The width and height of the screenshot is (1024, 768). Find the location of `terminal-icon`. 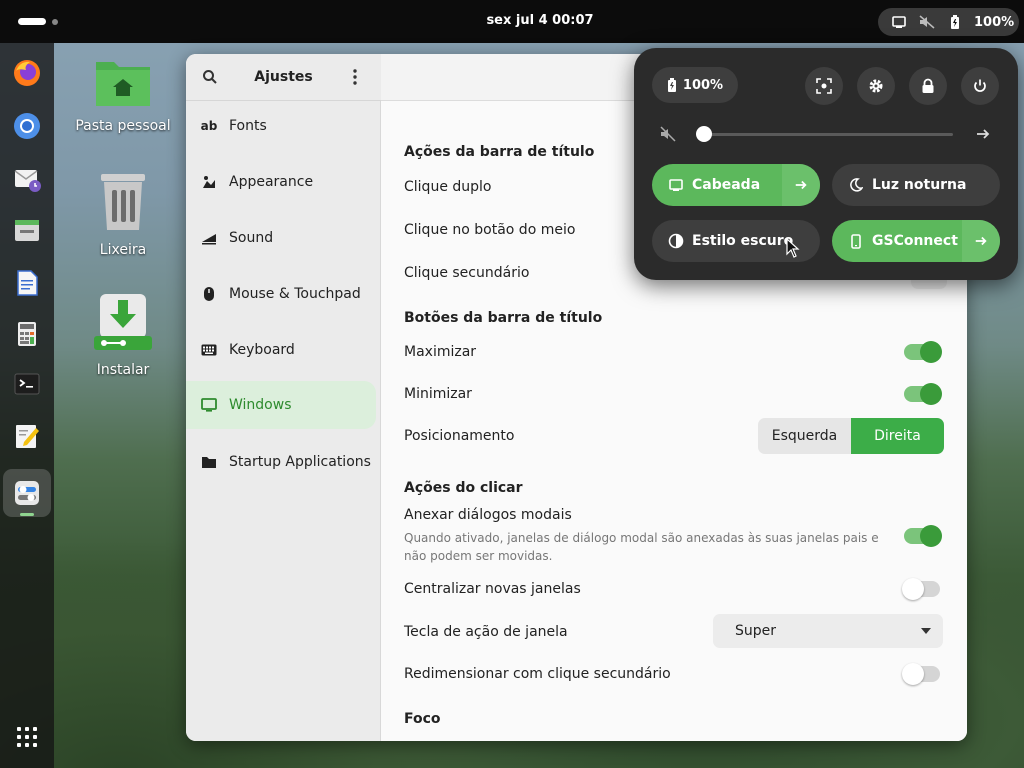

terminal-icon is located at coordinates (27, 384).